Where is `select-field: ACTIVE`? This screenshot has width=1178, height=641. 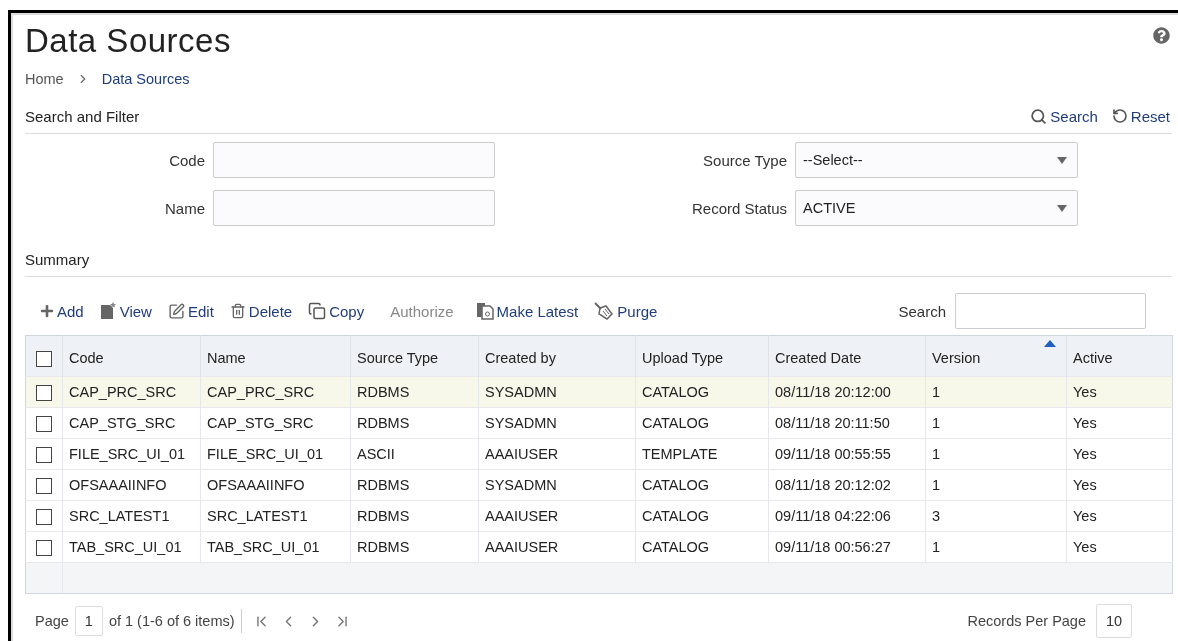
select-field: ACTIVE is located at coordinates (936, 208).